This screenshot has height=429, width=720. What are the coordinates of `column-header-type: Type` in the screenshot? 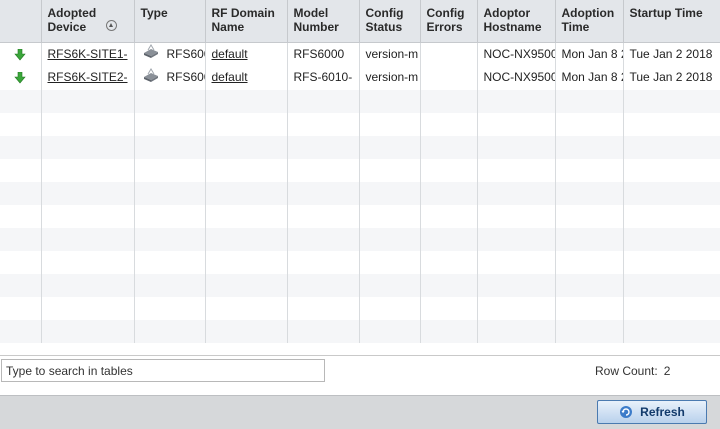 It's located at (170, 21).